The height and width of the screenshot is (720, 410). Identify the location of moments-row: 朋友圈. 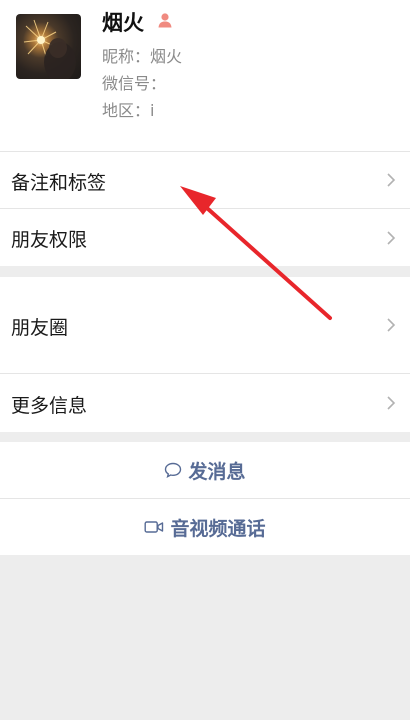
(205, 325).